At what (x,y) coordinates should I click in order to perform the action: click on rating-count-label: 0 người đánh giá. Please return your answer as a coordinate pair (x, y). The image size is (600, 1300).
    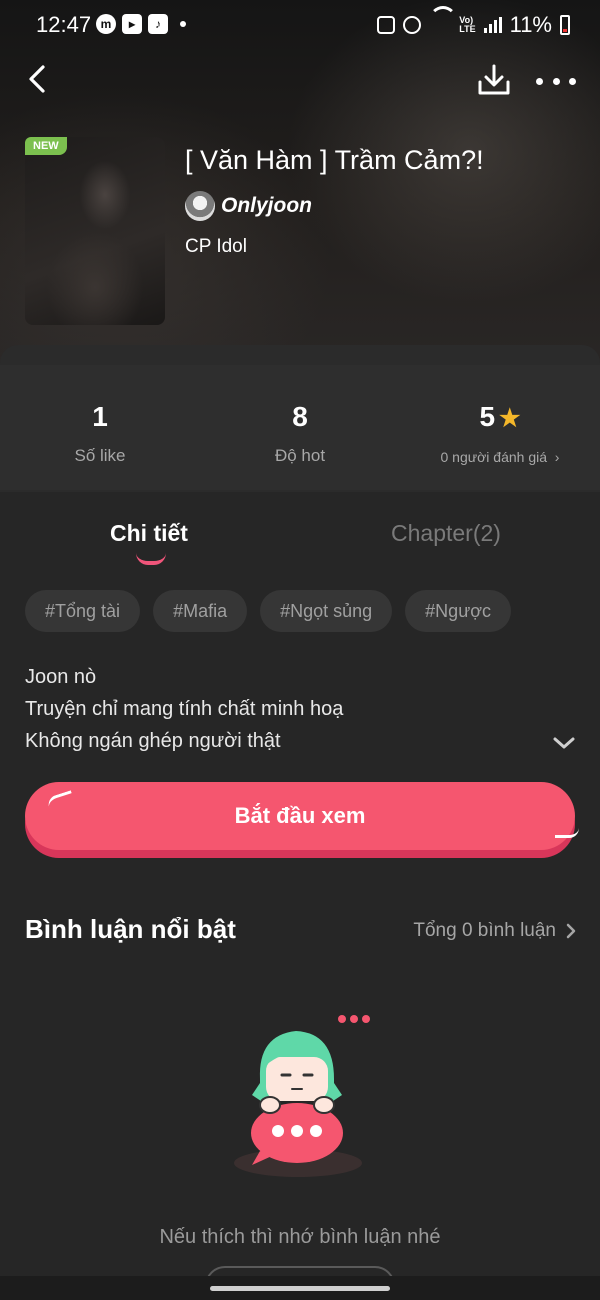
    Looking at the image, I should click on (494, 457).